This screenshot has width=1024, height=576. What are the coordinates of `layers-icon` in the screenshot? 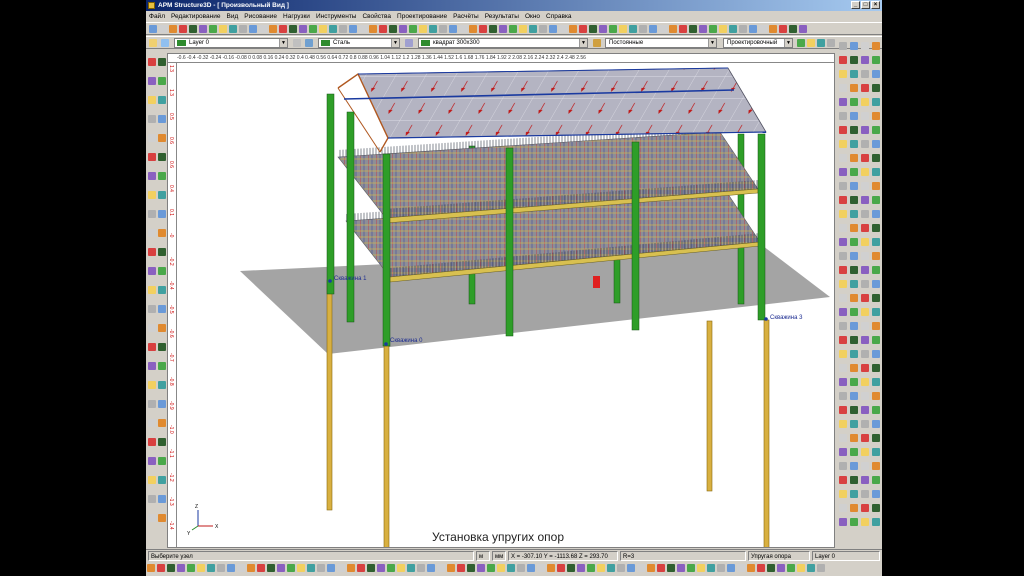 It's located at (153, 43).